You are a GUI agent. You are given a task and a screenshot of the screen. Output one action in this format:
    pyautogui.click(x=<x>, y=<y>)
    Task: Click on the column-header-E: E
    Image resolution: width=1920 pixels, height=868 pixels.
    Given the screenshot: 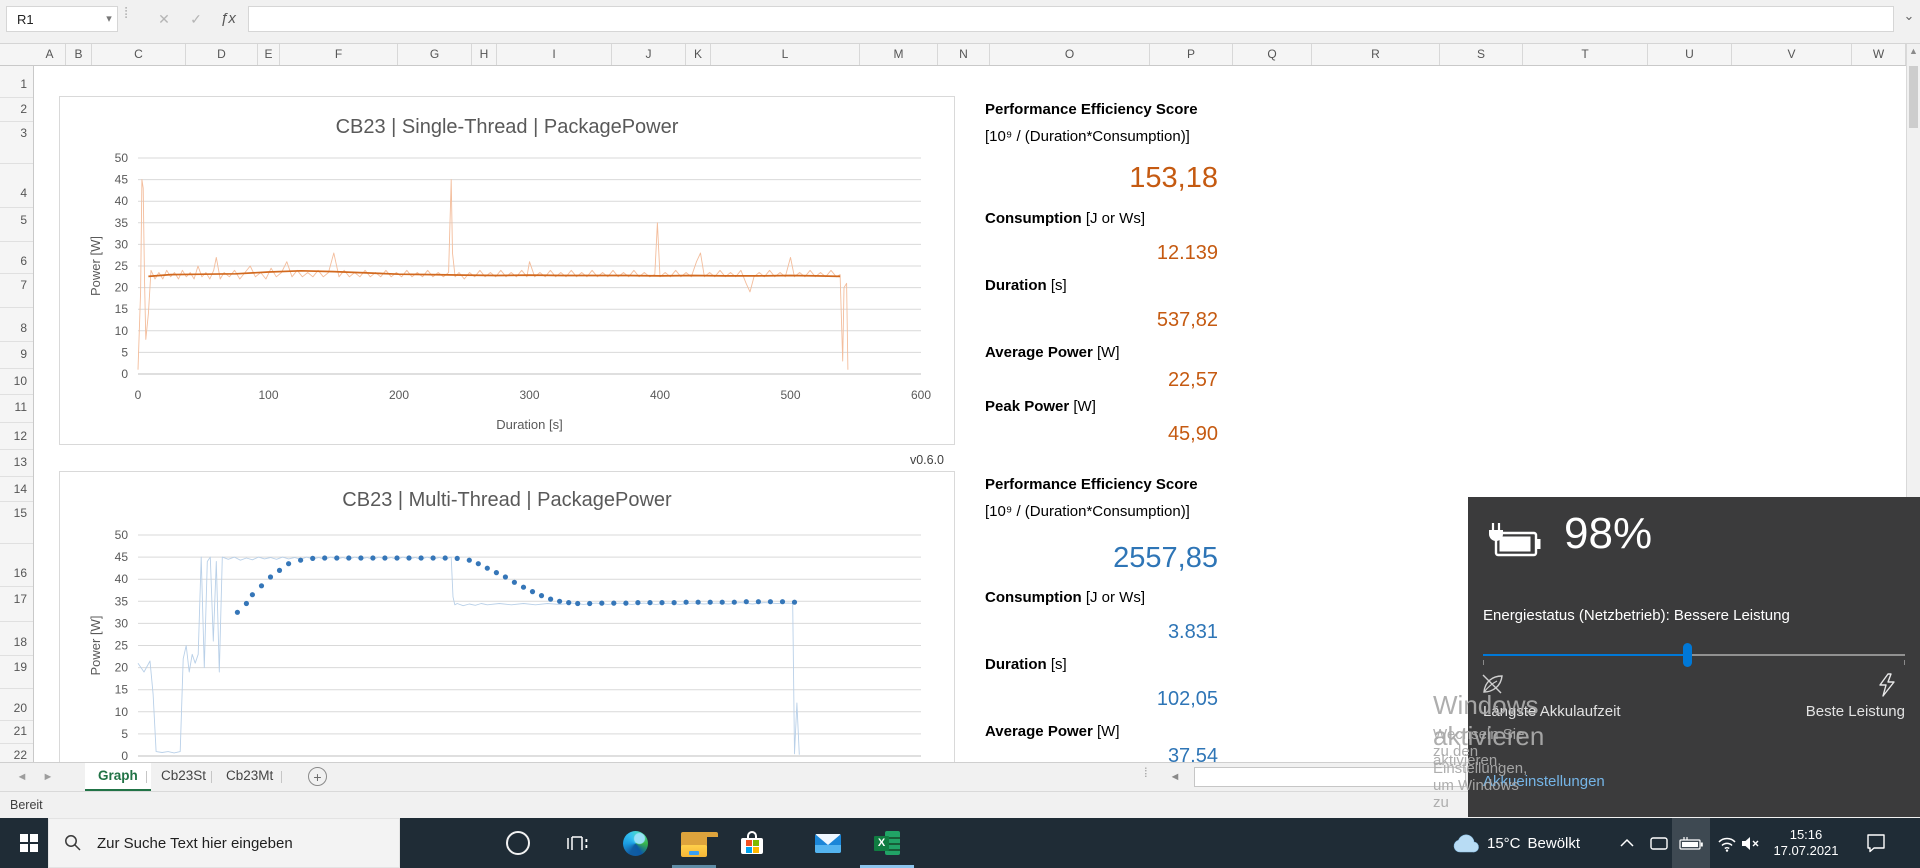 What is the action you would take?
    pyautogui.click(x=269, y=54)
    